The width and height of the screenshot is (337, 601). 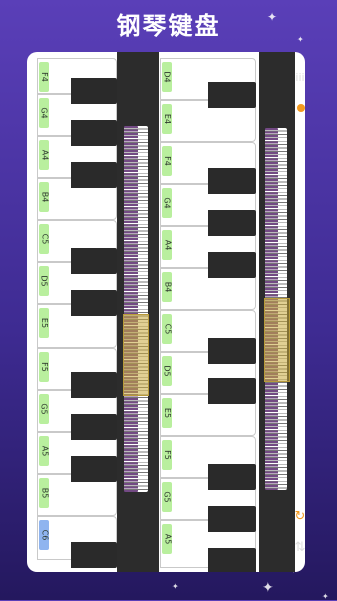 I want to click on key-label: B5, so click(x=44, y=493).